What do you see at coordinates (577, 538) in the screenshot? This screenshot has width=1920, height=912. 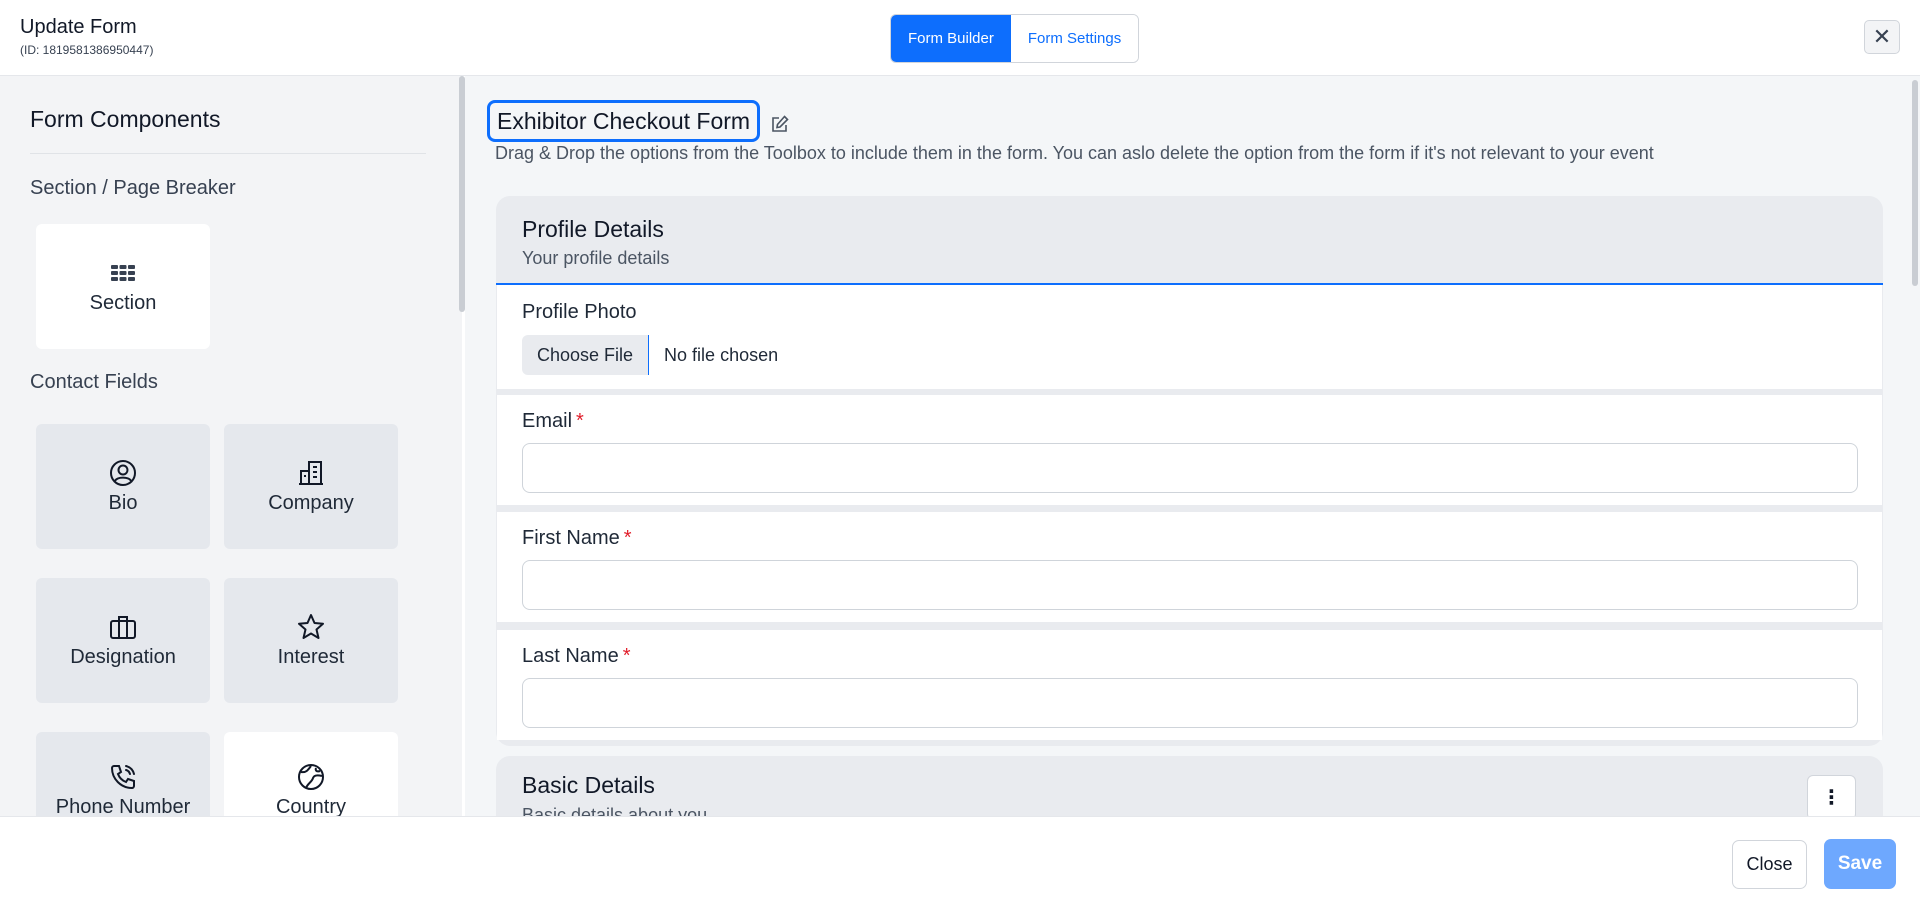 I see `field-label: First Name *` at bounding box center [577, 538].